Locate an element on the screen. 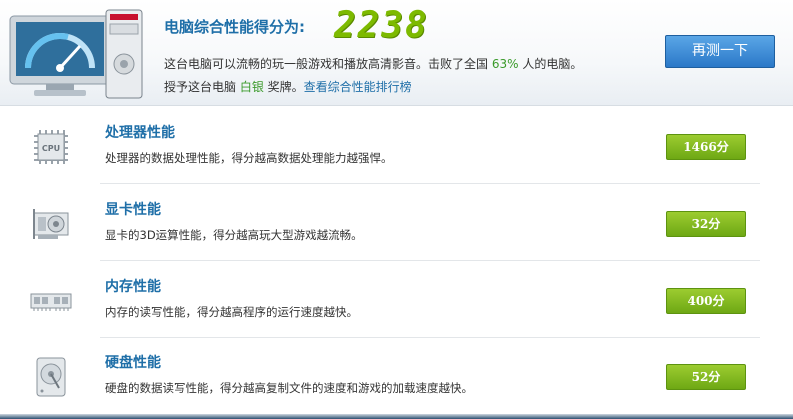 This screenshot has height=419, width=793. retest-button: 再测一下 is located at coordinates (720, 51).